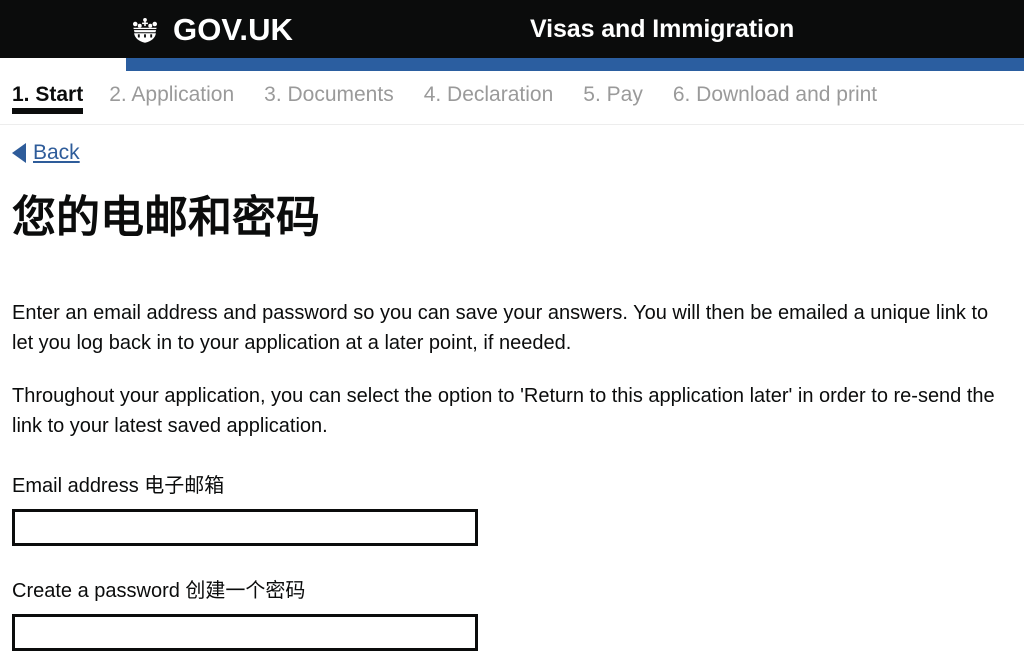 This screenshot has width=1024, height=651. What do you see at coordinates (775, 89) in the screenshot?
I see `step-item-download-and-print: 6. Download and print` at bounding box center [775, 89].